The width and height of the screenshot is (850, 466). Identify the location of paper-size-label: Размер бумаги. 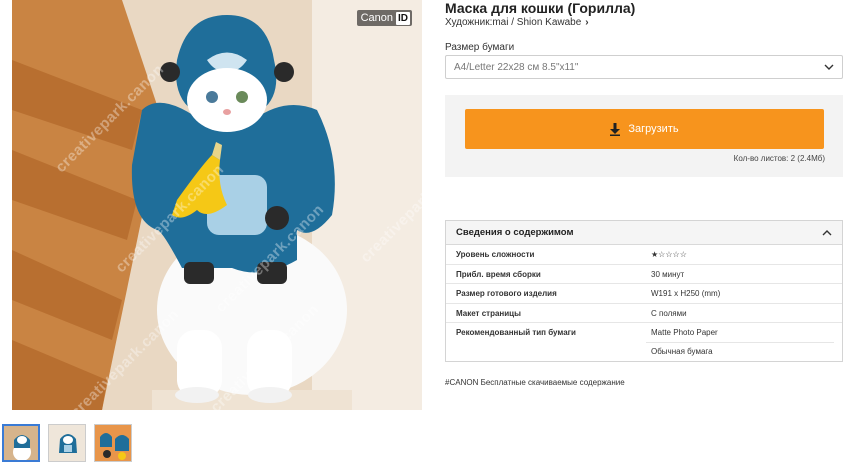
(480, 47).